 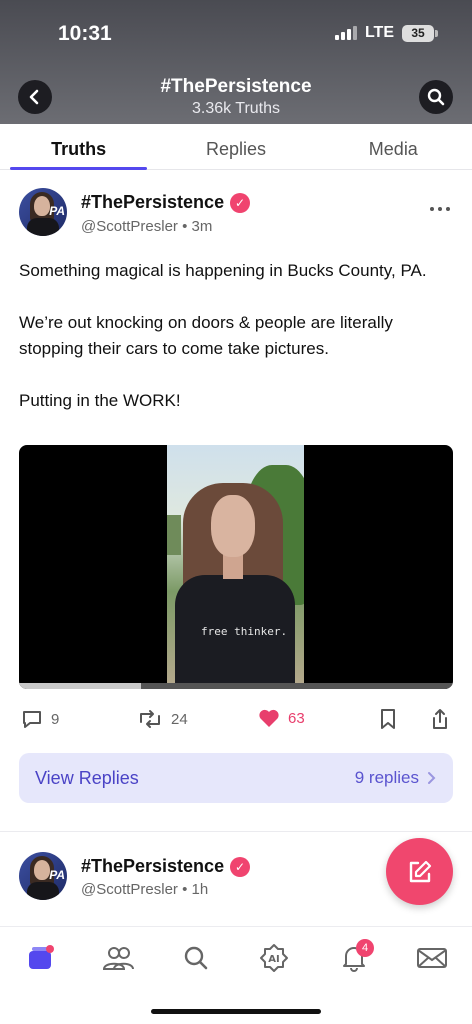 What do you see at coordinates (85, 33) in the screenshot?
I see `status-time: 10:31` at bounding box center [85, 33].